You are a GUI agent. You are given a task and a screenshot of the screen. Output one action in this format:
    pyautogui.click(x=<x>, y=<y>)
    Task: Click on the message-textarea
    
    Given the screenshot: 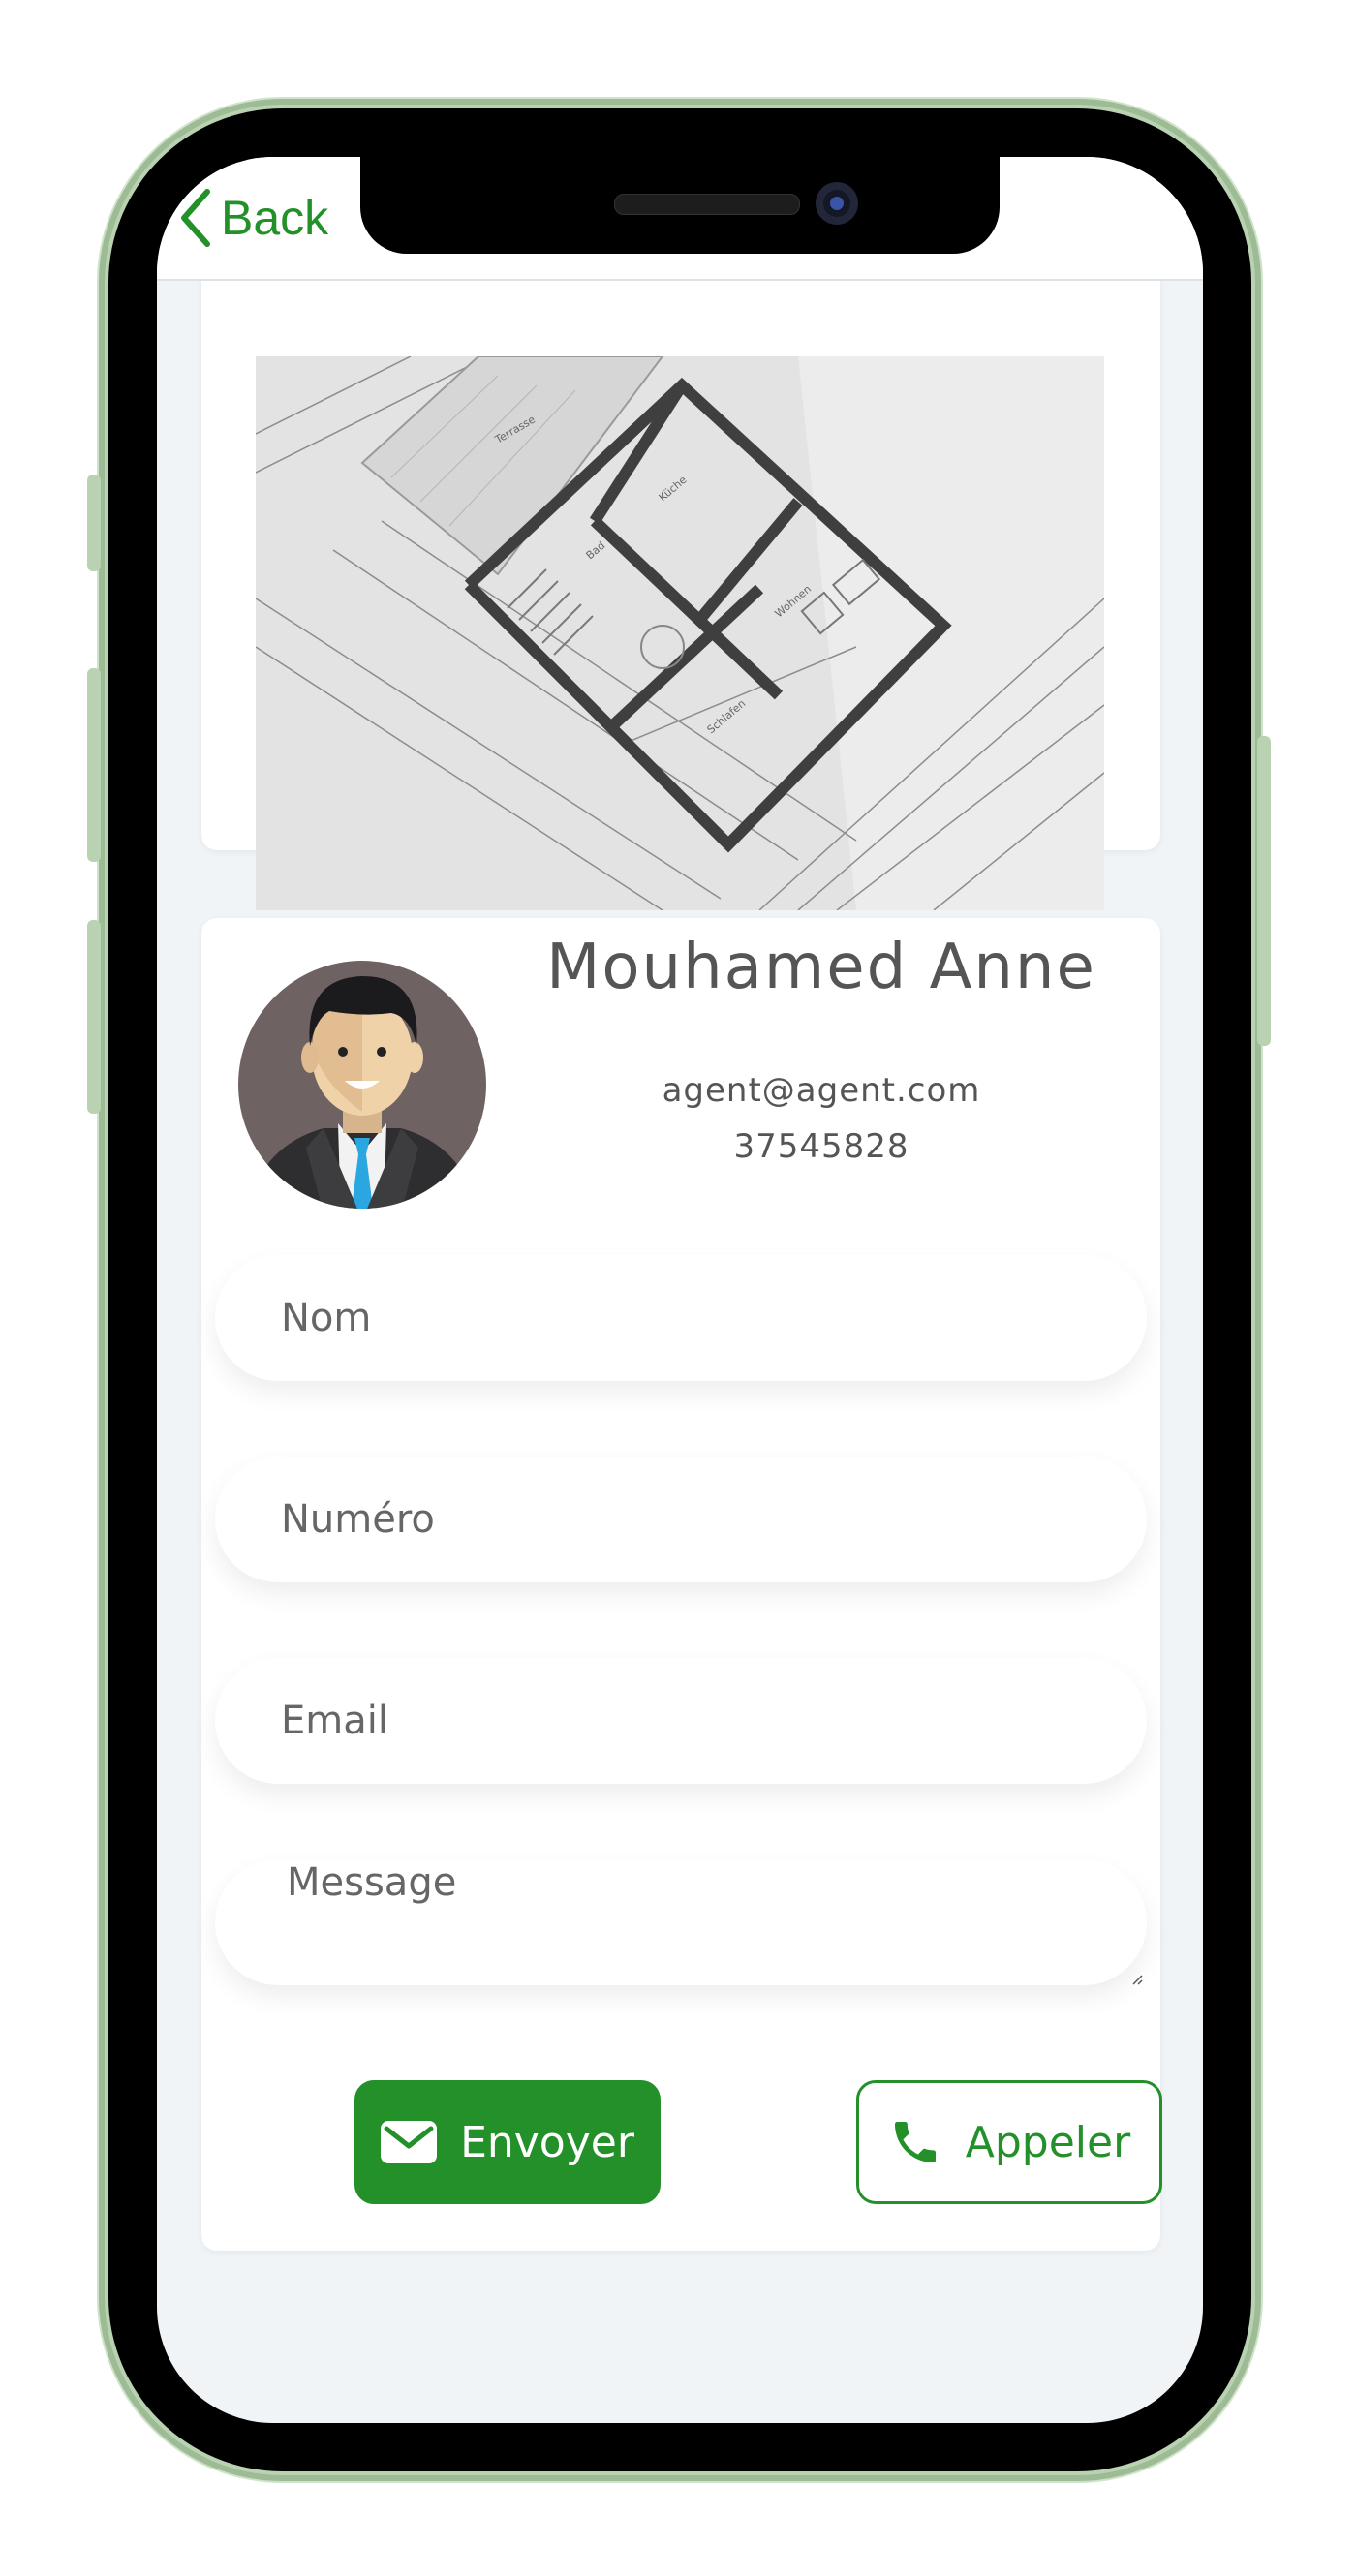 What is the action you would take?
    pyautogui.click(x=681, y=1922)
    